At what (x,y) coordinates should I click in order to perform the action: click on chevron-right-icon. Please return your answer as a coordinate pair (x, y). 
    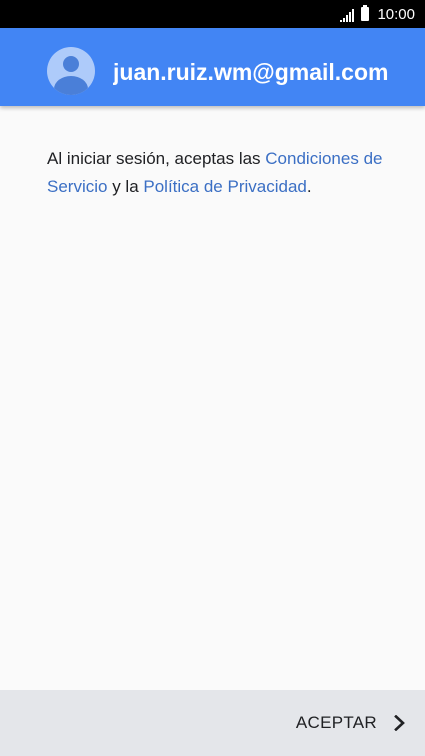
    Looking at the image, I should click on (399, 723).